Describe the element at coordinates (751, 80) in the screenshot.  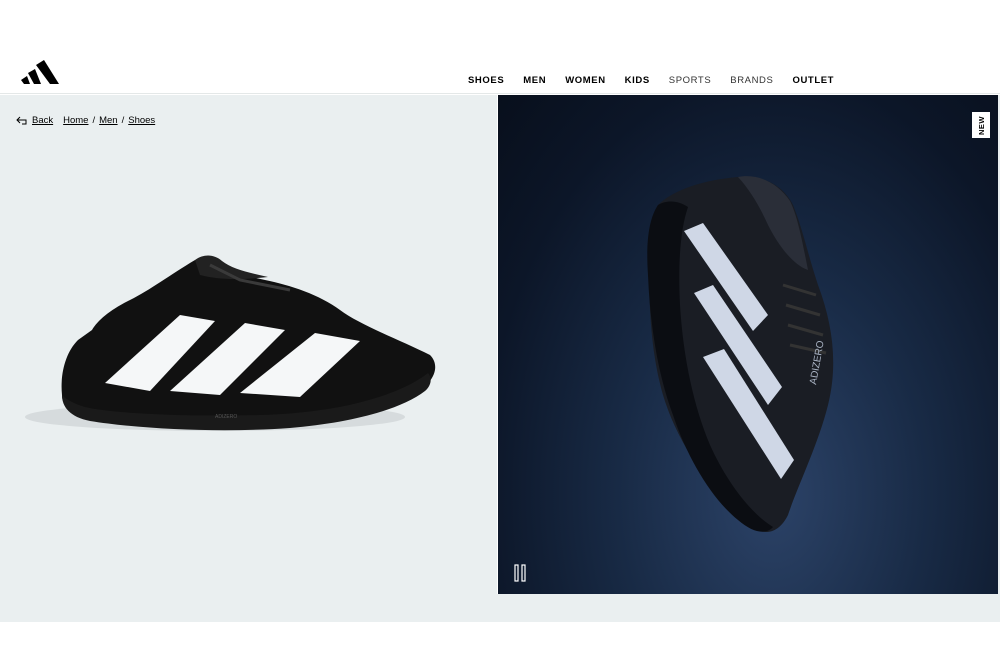
I see `nav-item-brands: BRANDS` at that location.